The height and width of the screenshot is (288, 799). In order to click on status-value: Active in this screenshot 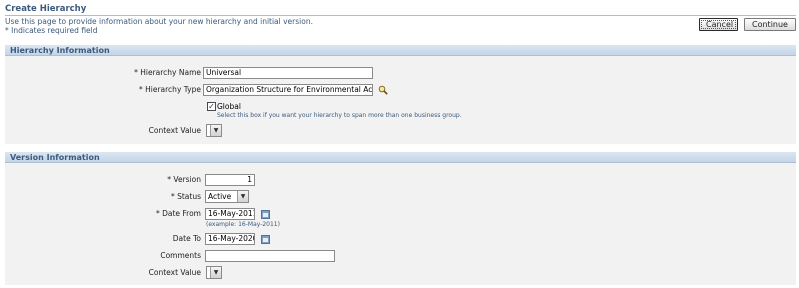, I will do `click(220, 196)`.